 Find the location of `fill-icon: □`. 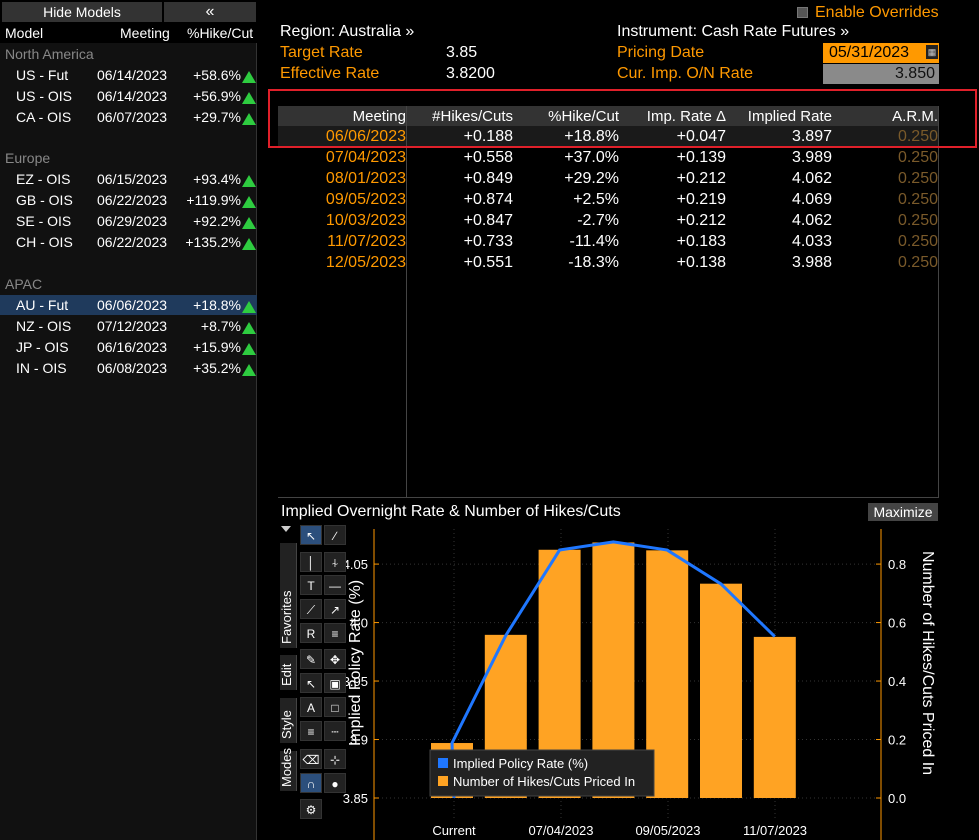

fill-icon: □ is located at coordinates (335, 707).